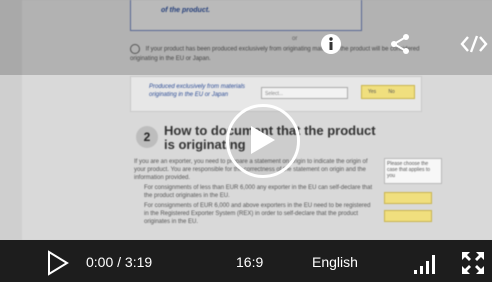  I want to click on control-bar: 0:00 / 3:19 16:9 English, so click(246, 261).